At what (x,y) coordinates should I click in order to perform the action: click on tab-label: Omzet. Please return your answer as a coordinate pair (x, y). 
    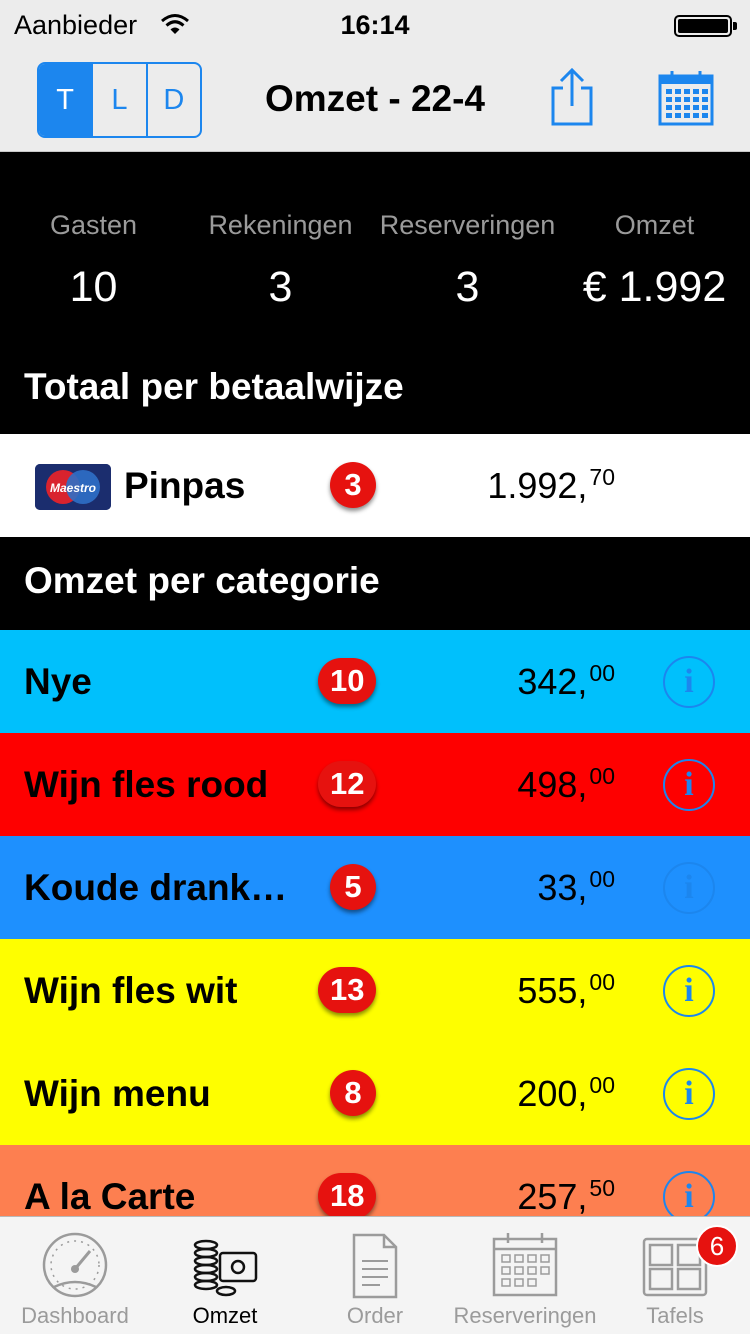
    Looking at the image, I should click on (225, 1315).